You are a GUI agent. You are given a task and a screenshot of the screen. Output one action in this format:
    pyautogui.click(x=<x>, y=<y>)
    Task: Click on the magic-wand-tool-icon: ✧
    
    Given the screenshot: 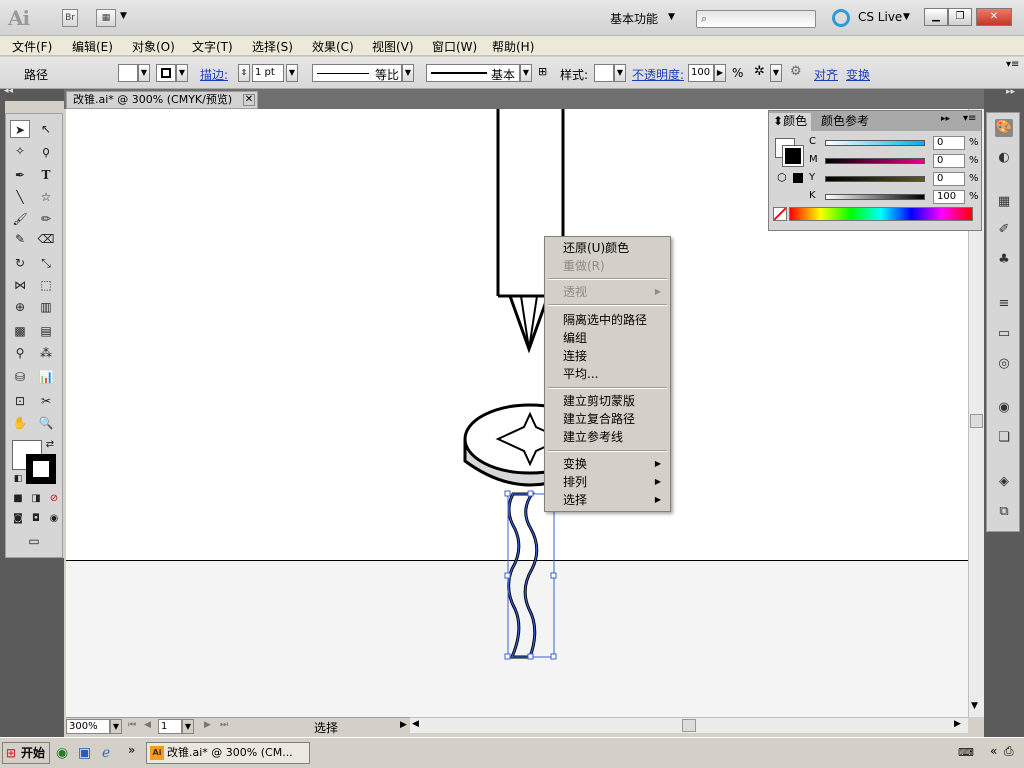 What is the action you would take?
    pyautogui.click(x=20, y=151)
    